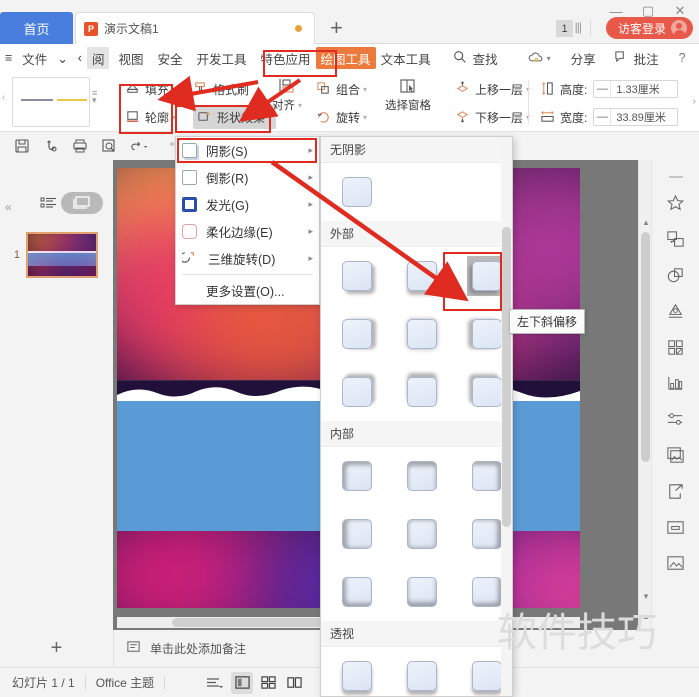  I want to click on save-icon, so click(22, 146).